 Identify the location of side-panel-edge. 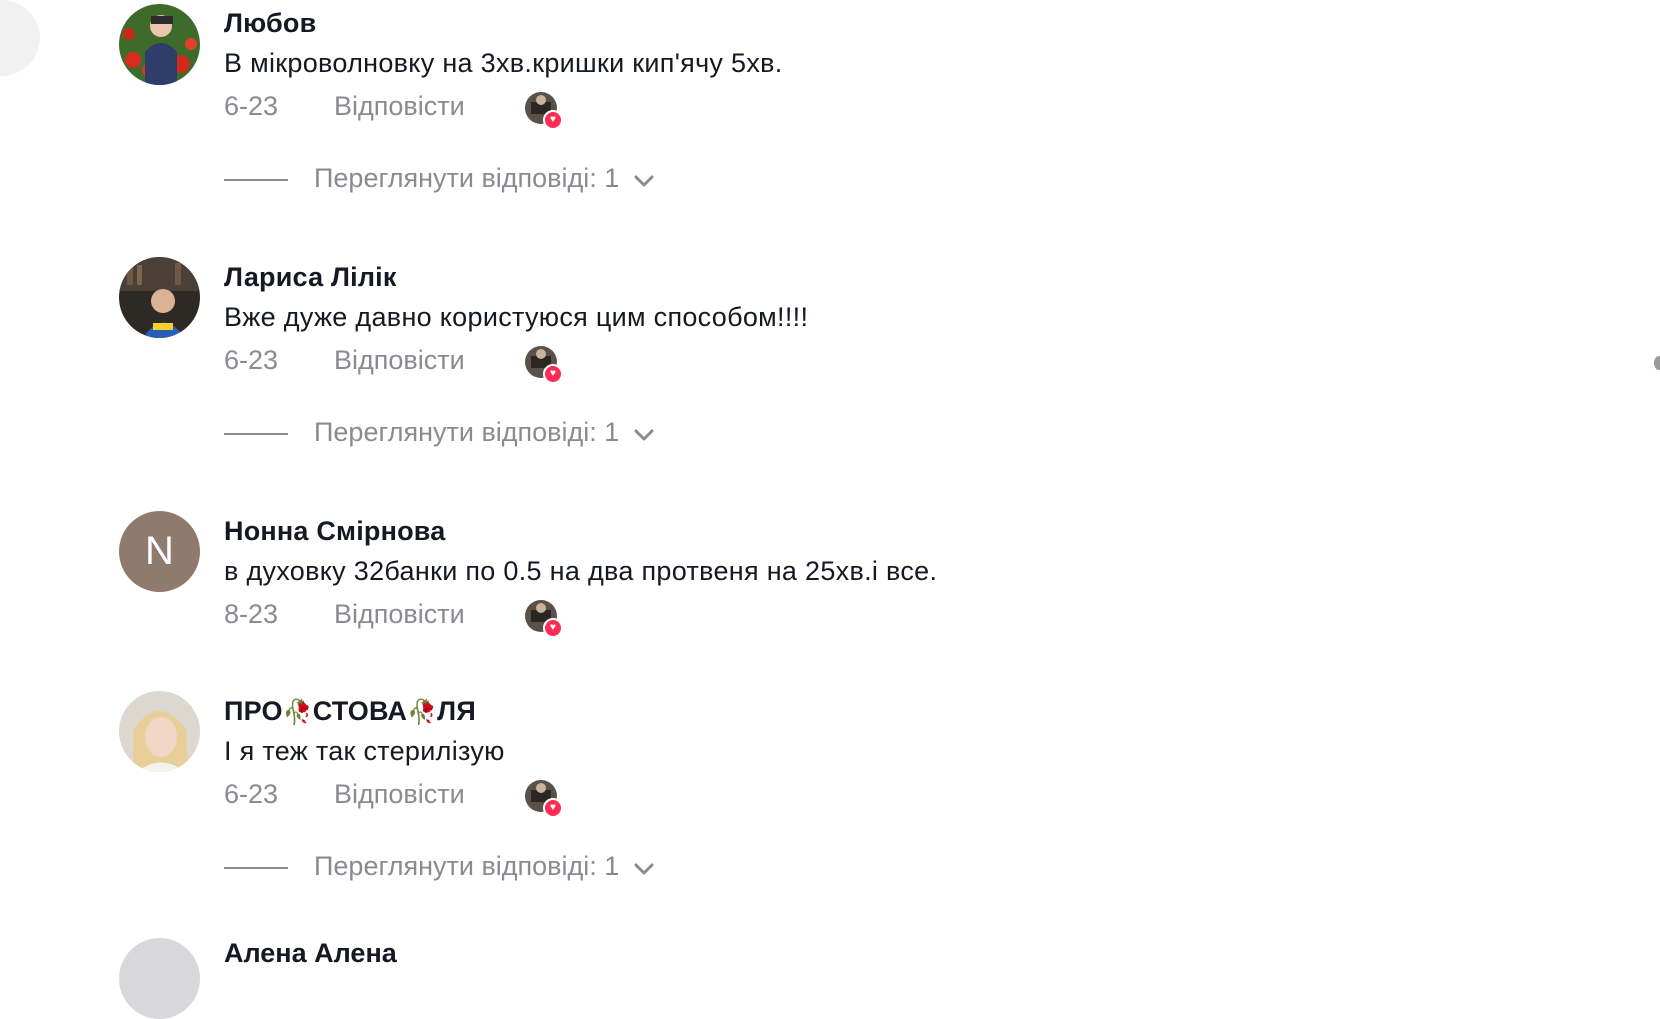
(20, 38).